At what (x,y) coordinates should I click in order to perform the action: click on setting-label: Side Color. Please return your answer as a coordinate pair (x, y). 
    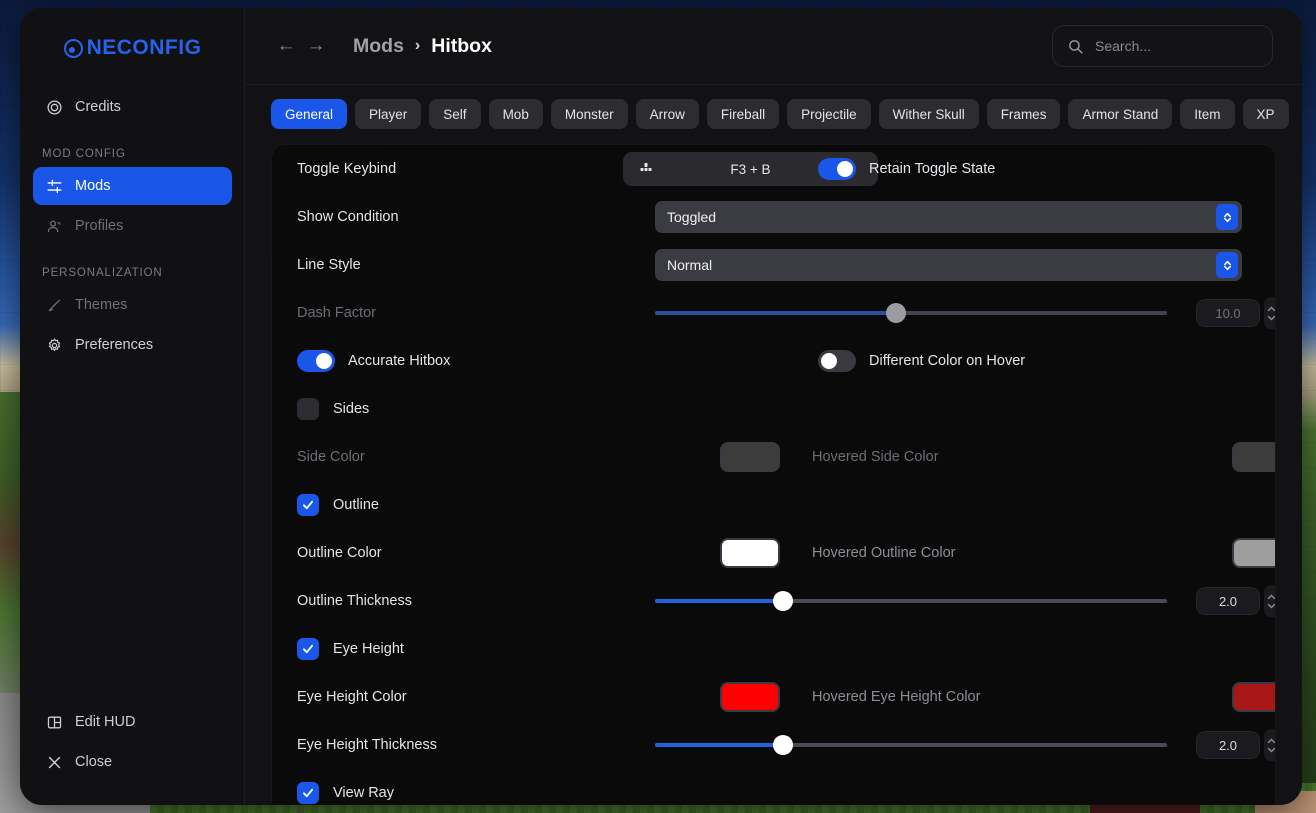
    Looking at the image, I should click on (331, 457).